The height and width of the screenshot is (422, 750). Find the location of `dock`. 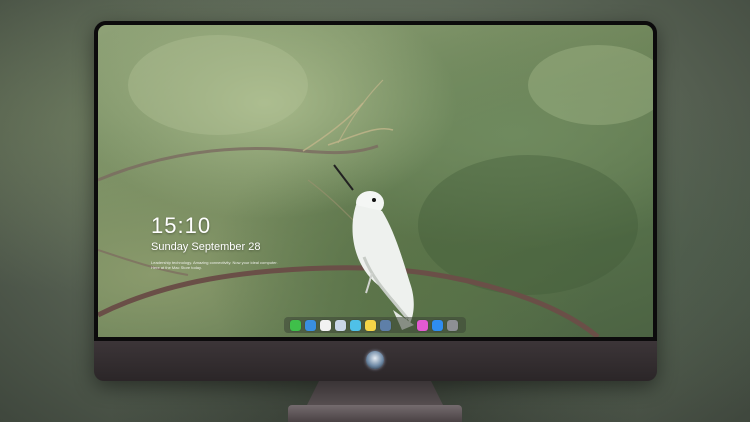

dock is located at coordinates (375, 325).